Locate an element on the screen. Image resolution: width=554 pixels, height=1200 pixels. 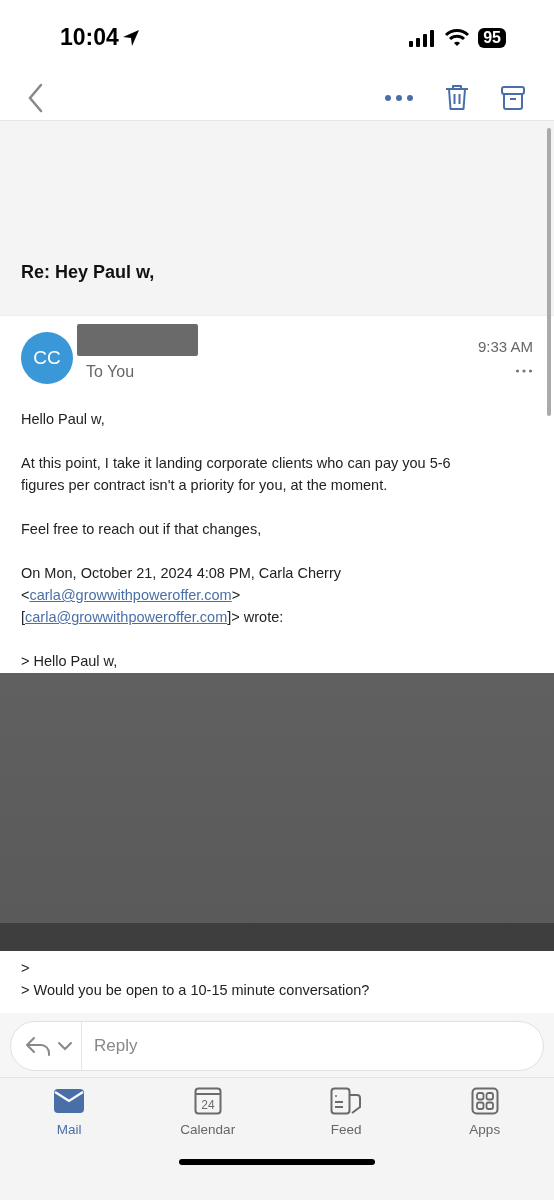
tab-item: Feed is located at coordinates (346, 1111).